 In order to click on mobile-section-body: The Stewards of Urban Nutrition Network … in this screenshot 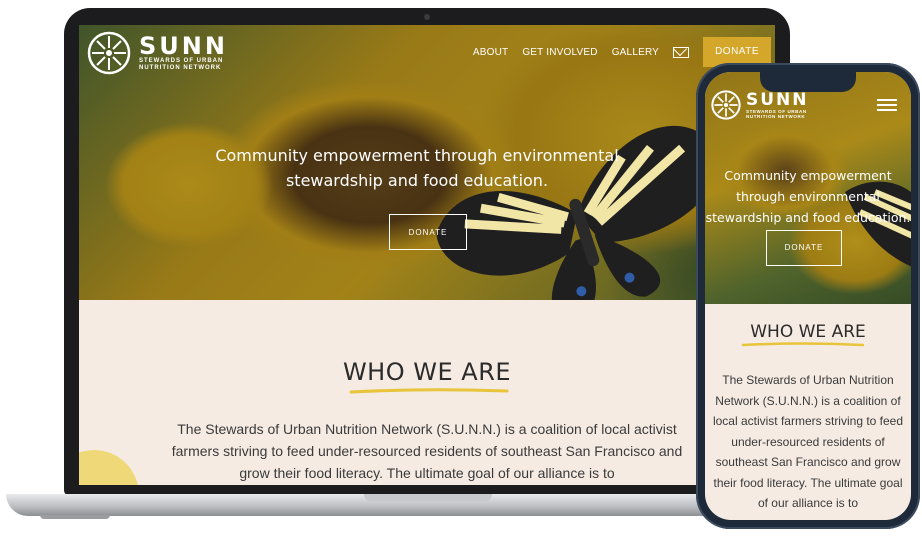, I will do `click(808, 441)`.